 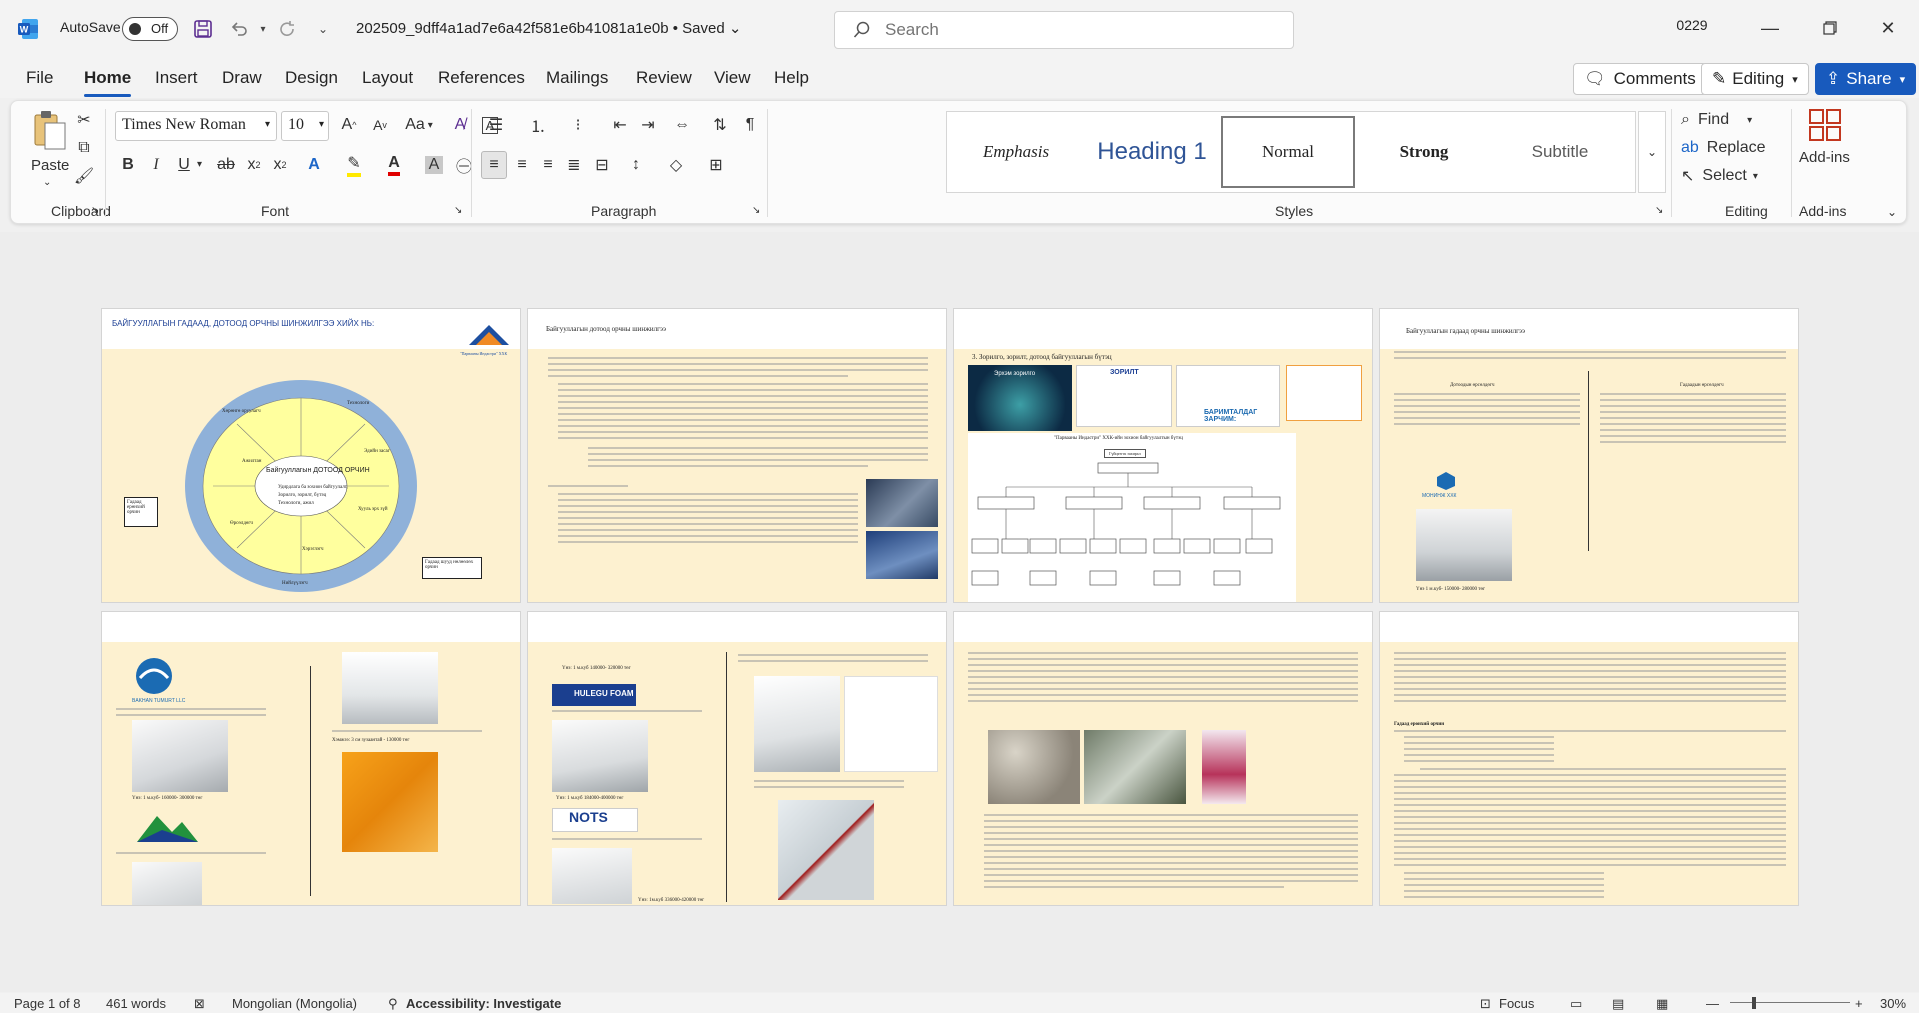 I want to click on page-thumbnail-8: Гадаад ерөнхий орчин, so click(x=1589, y=758).